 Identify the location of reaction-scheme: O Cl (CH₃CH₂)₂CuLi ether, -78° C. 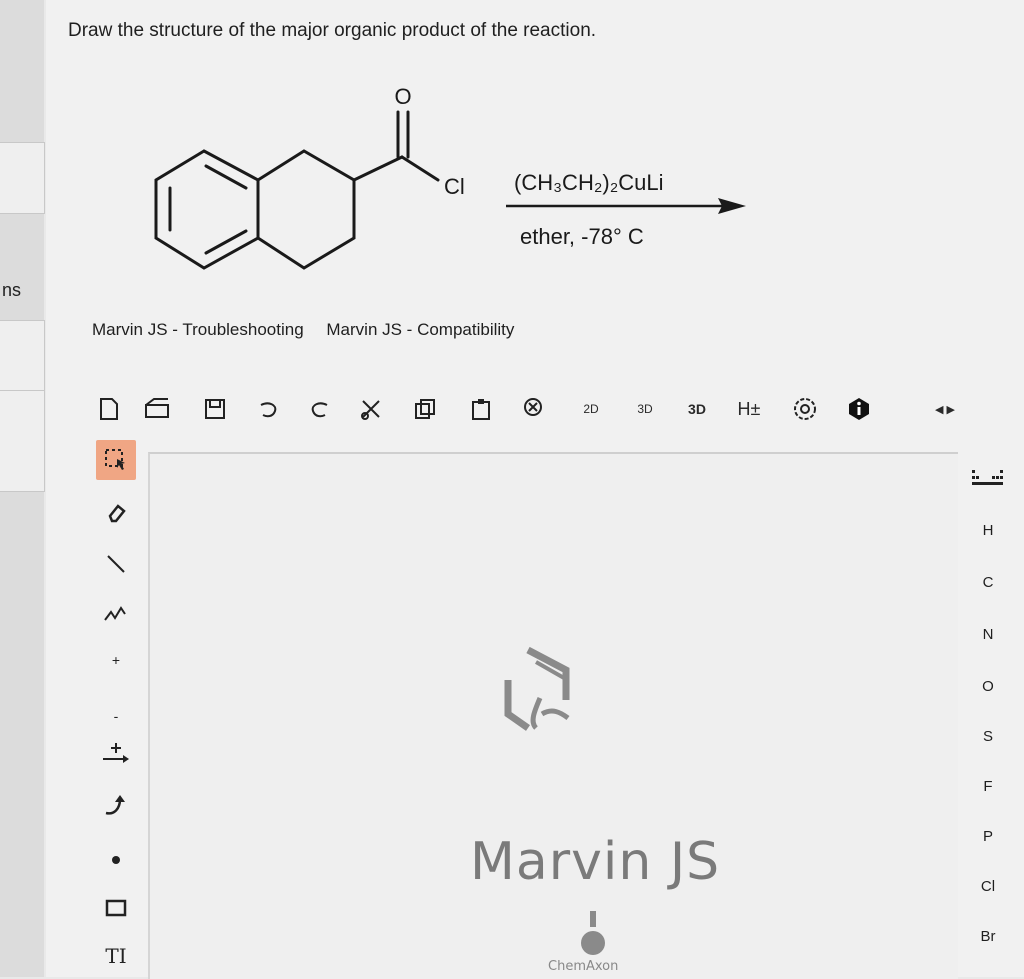
(450, 177).